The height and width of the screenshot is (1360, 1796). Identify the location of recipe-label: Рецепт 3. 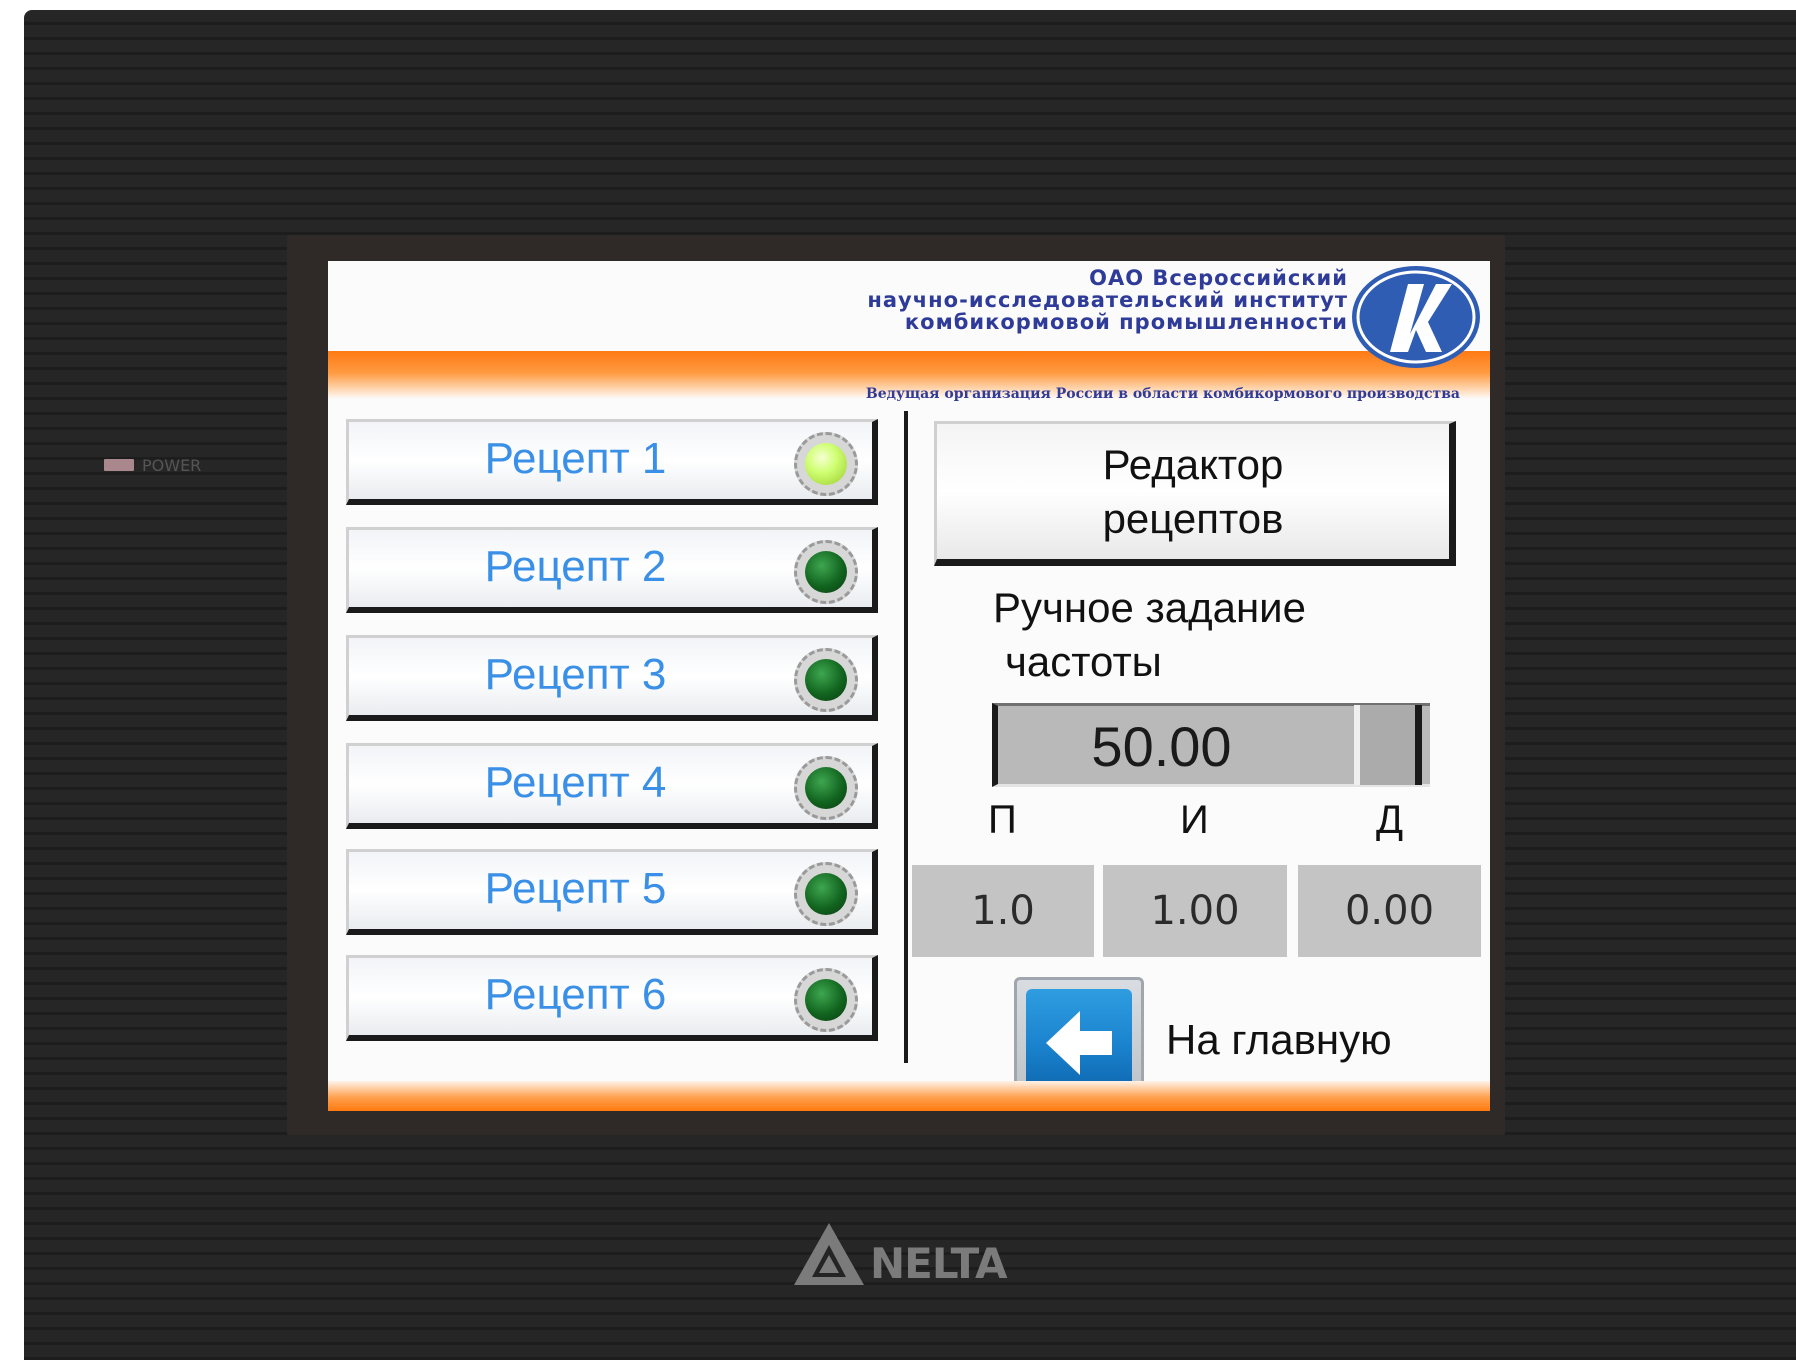
(575, 674).